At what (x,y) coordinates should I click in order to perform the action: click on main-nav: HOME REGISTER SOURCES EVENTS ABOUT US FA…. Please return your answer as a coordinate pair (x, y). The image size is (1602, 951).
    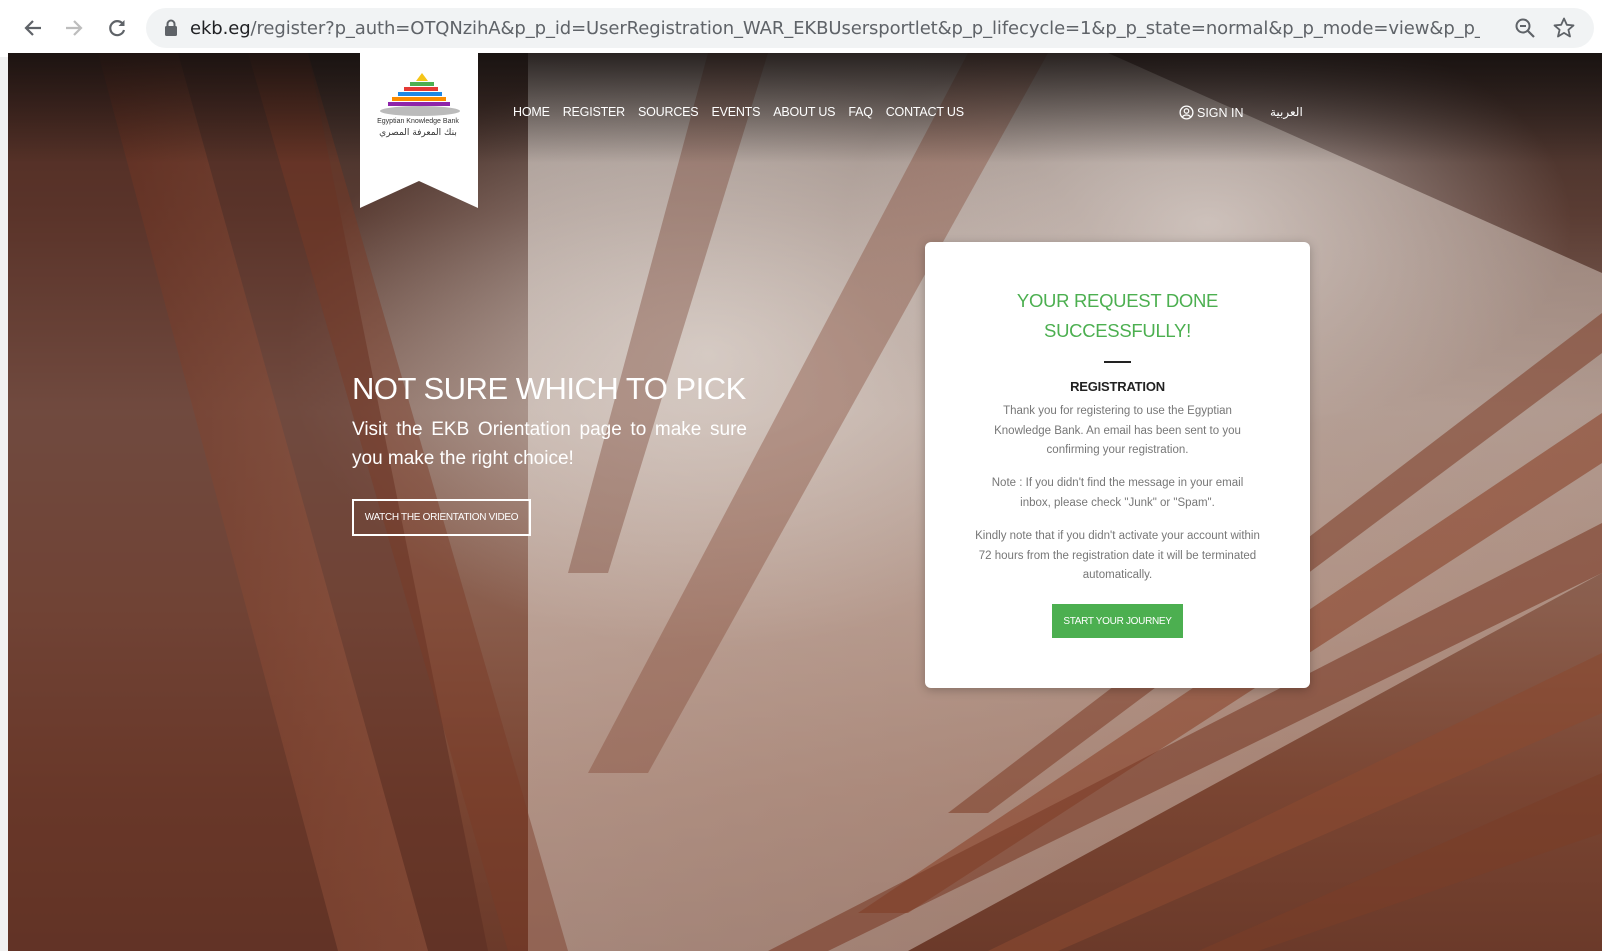
    Looking at the image, I should click on (745, 117).